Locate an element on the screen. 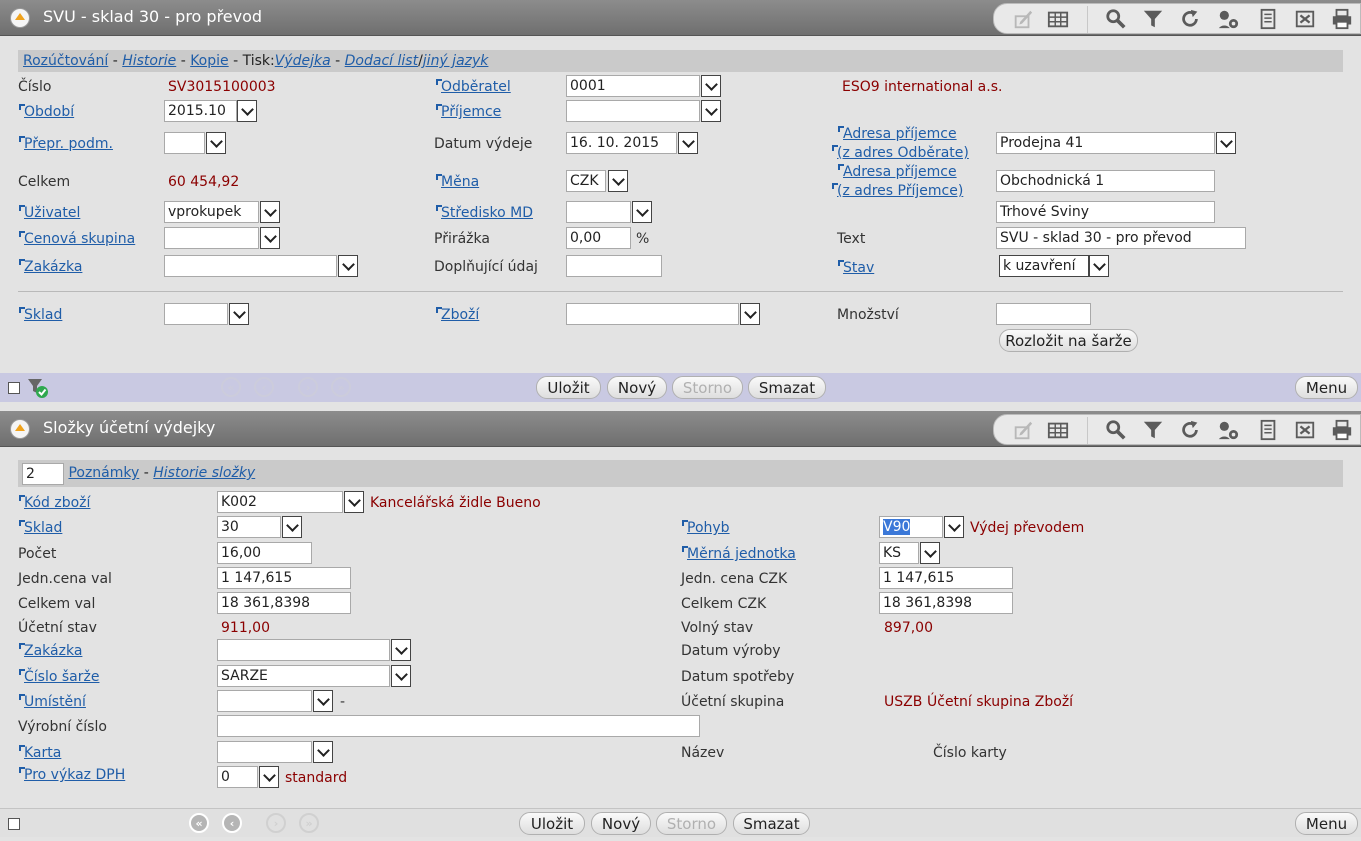 This screenshot has height=841, width=1361. link-poznamky: Poznámky is located at coordinates (103, 473).